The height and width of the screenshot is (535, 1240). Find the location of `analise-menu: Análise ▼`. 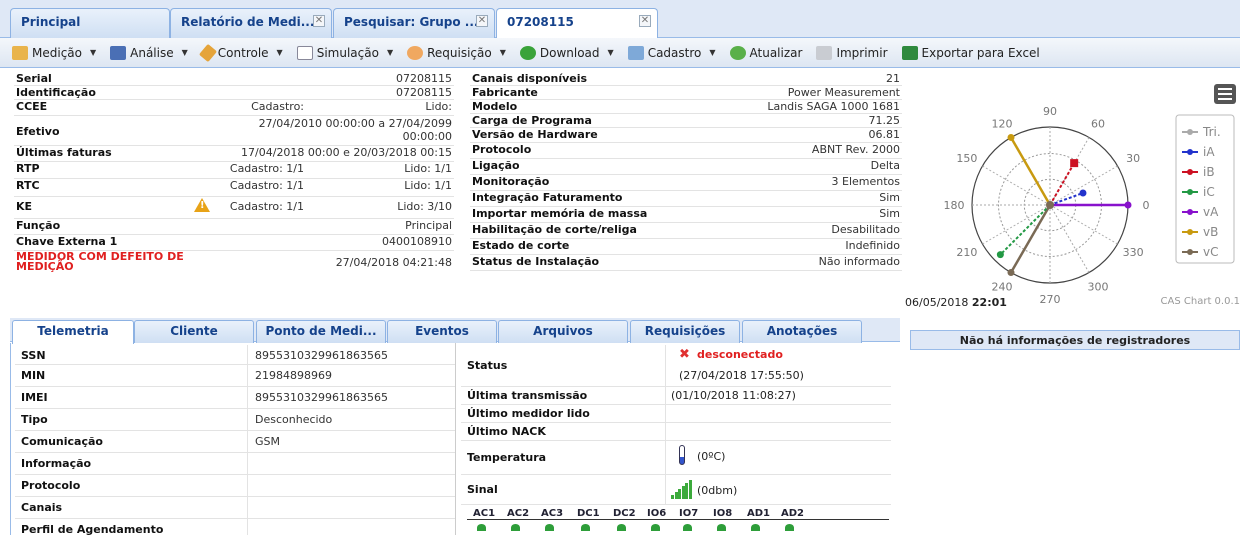

analise-menu: Análise ▼ is located at coordinates (149, 52).